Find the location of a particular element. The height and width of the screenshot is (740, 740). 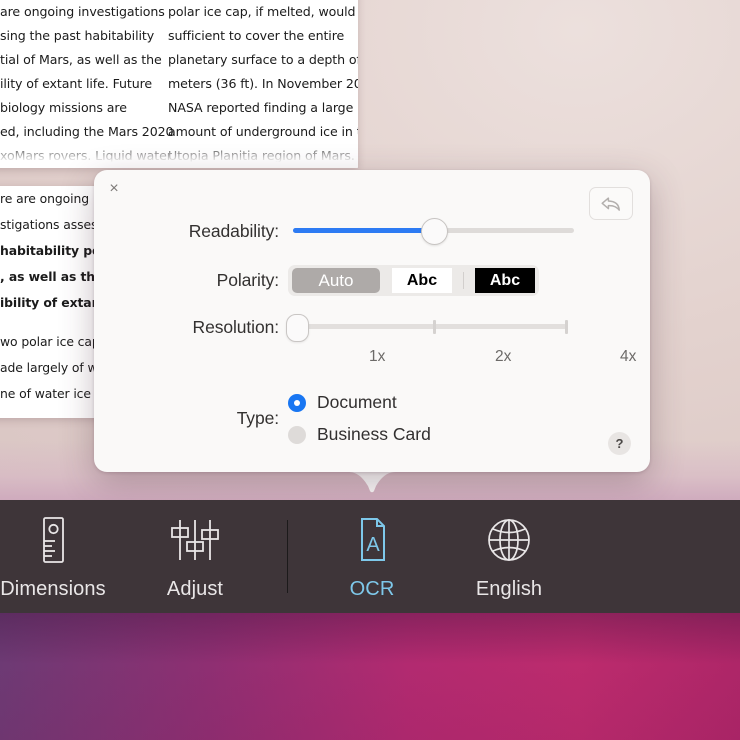

readability-slider is located at coordinates (433, 231).